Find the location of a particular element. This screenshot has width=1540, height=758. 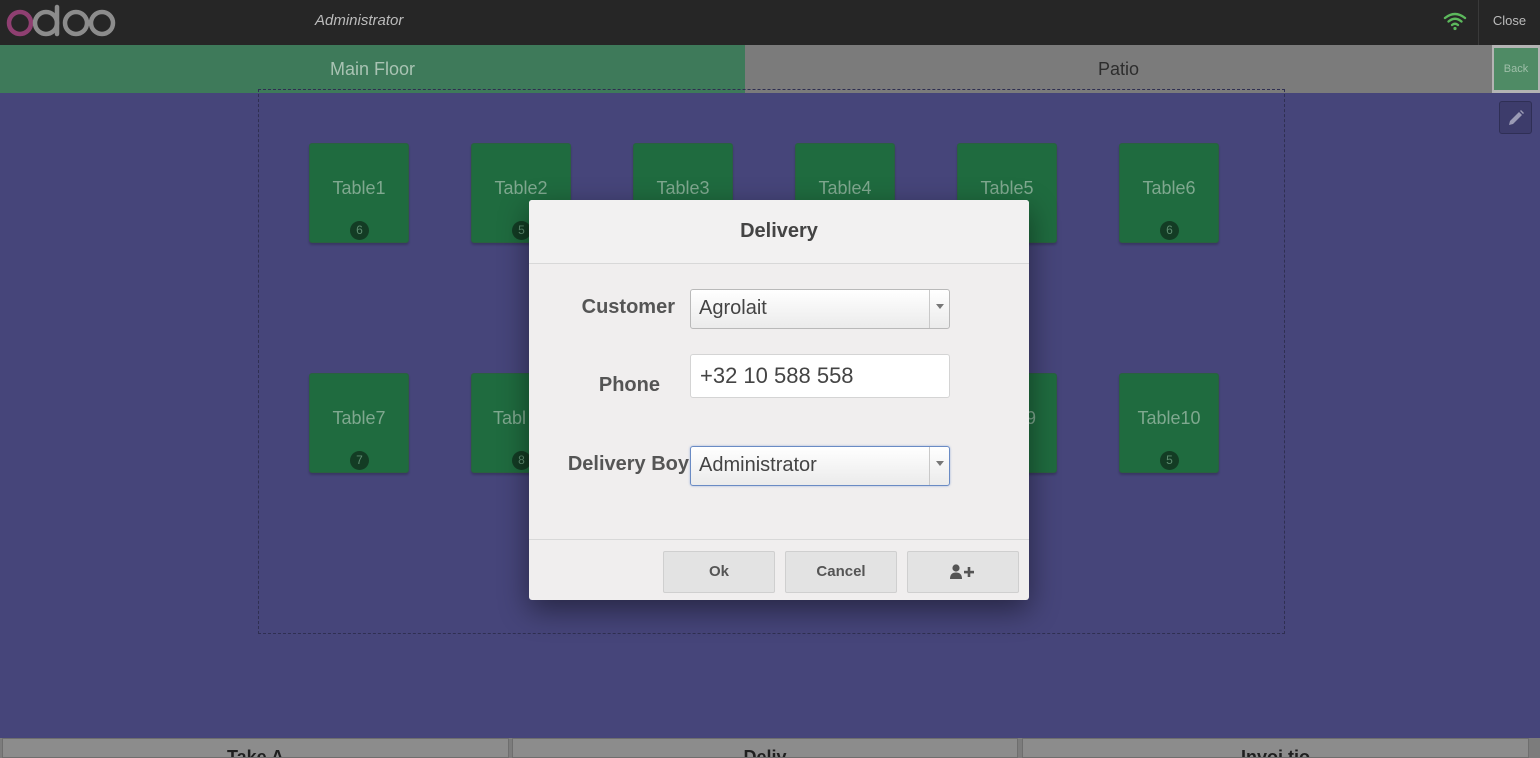

add-user-icon is located at coordinates (962, 571).